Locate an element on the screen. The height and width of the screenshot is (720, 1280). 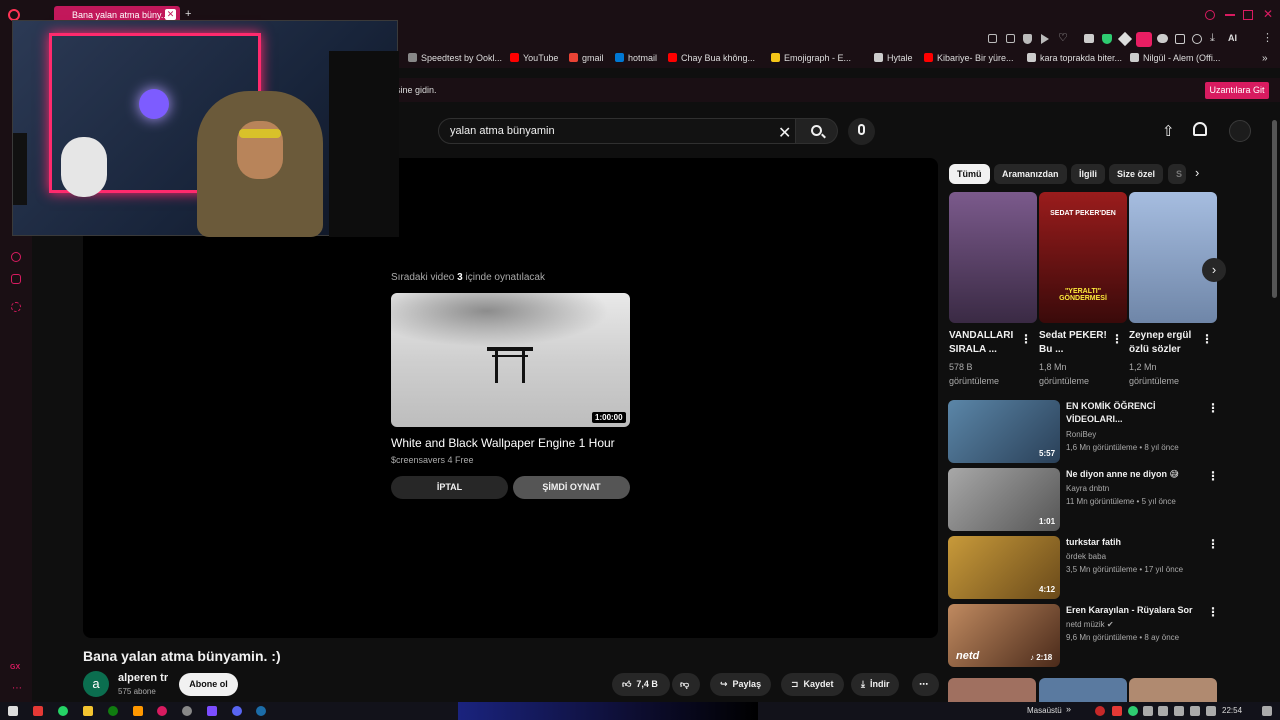
related-title: turkstar fatih is located at coordinates (1131, 542).